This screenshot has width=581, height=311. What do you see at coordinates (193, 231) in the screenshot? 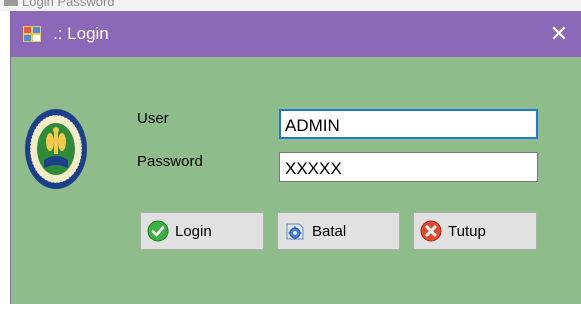
I see `login-button-label: Login` at bounding box center [193, 231].